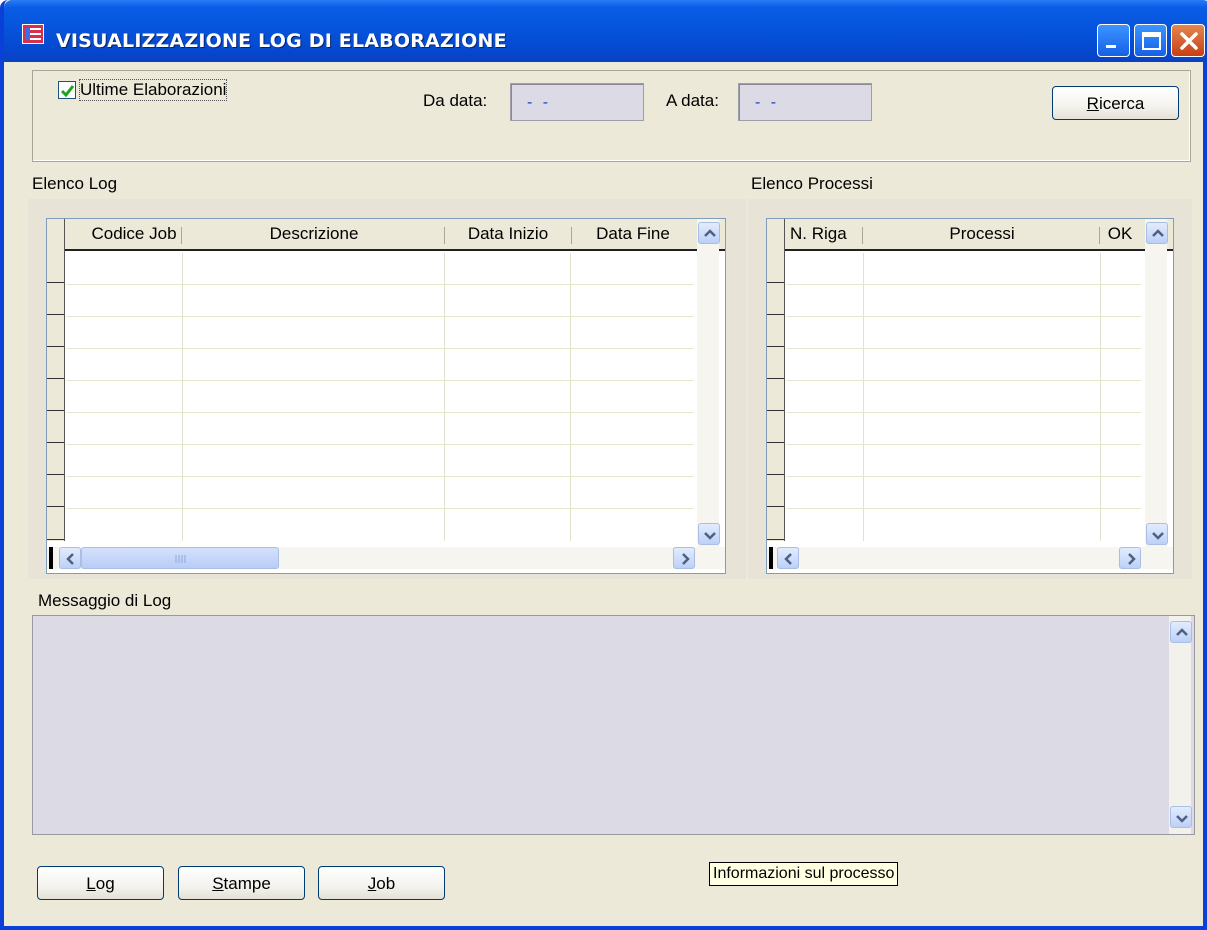  I want to click on message-vertical-scrollbar, so click(1180, 725).